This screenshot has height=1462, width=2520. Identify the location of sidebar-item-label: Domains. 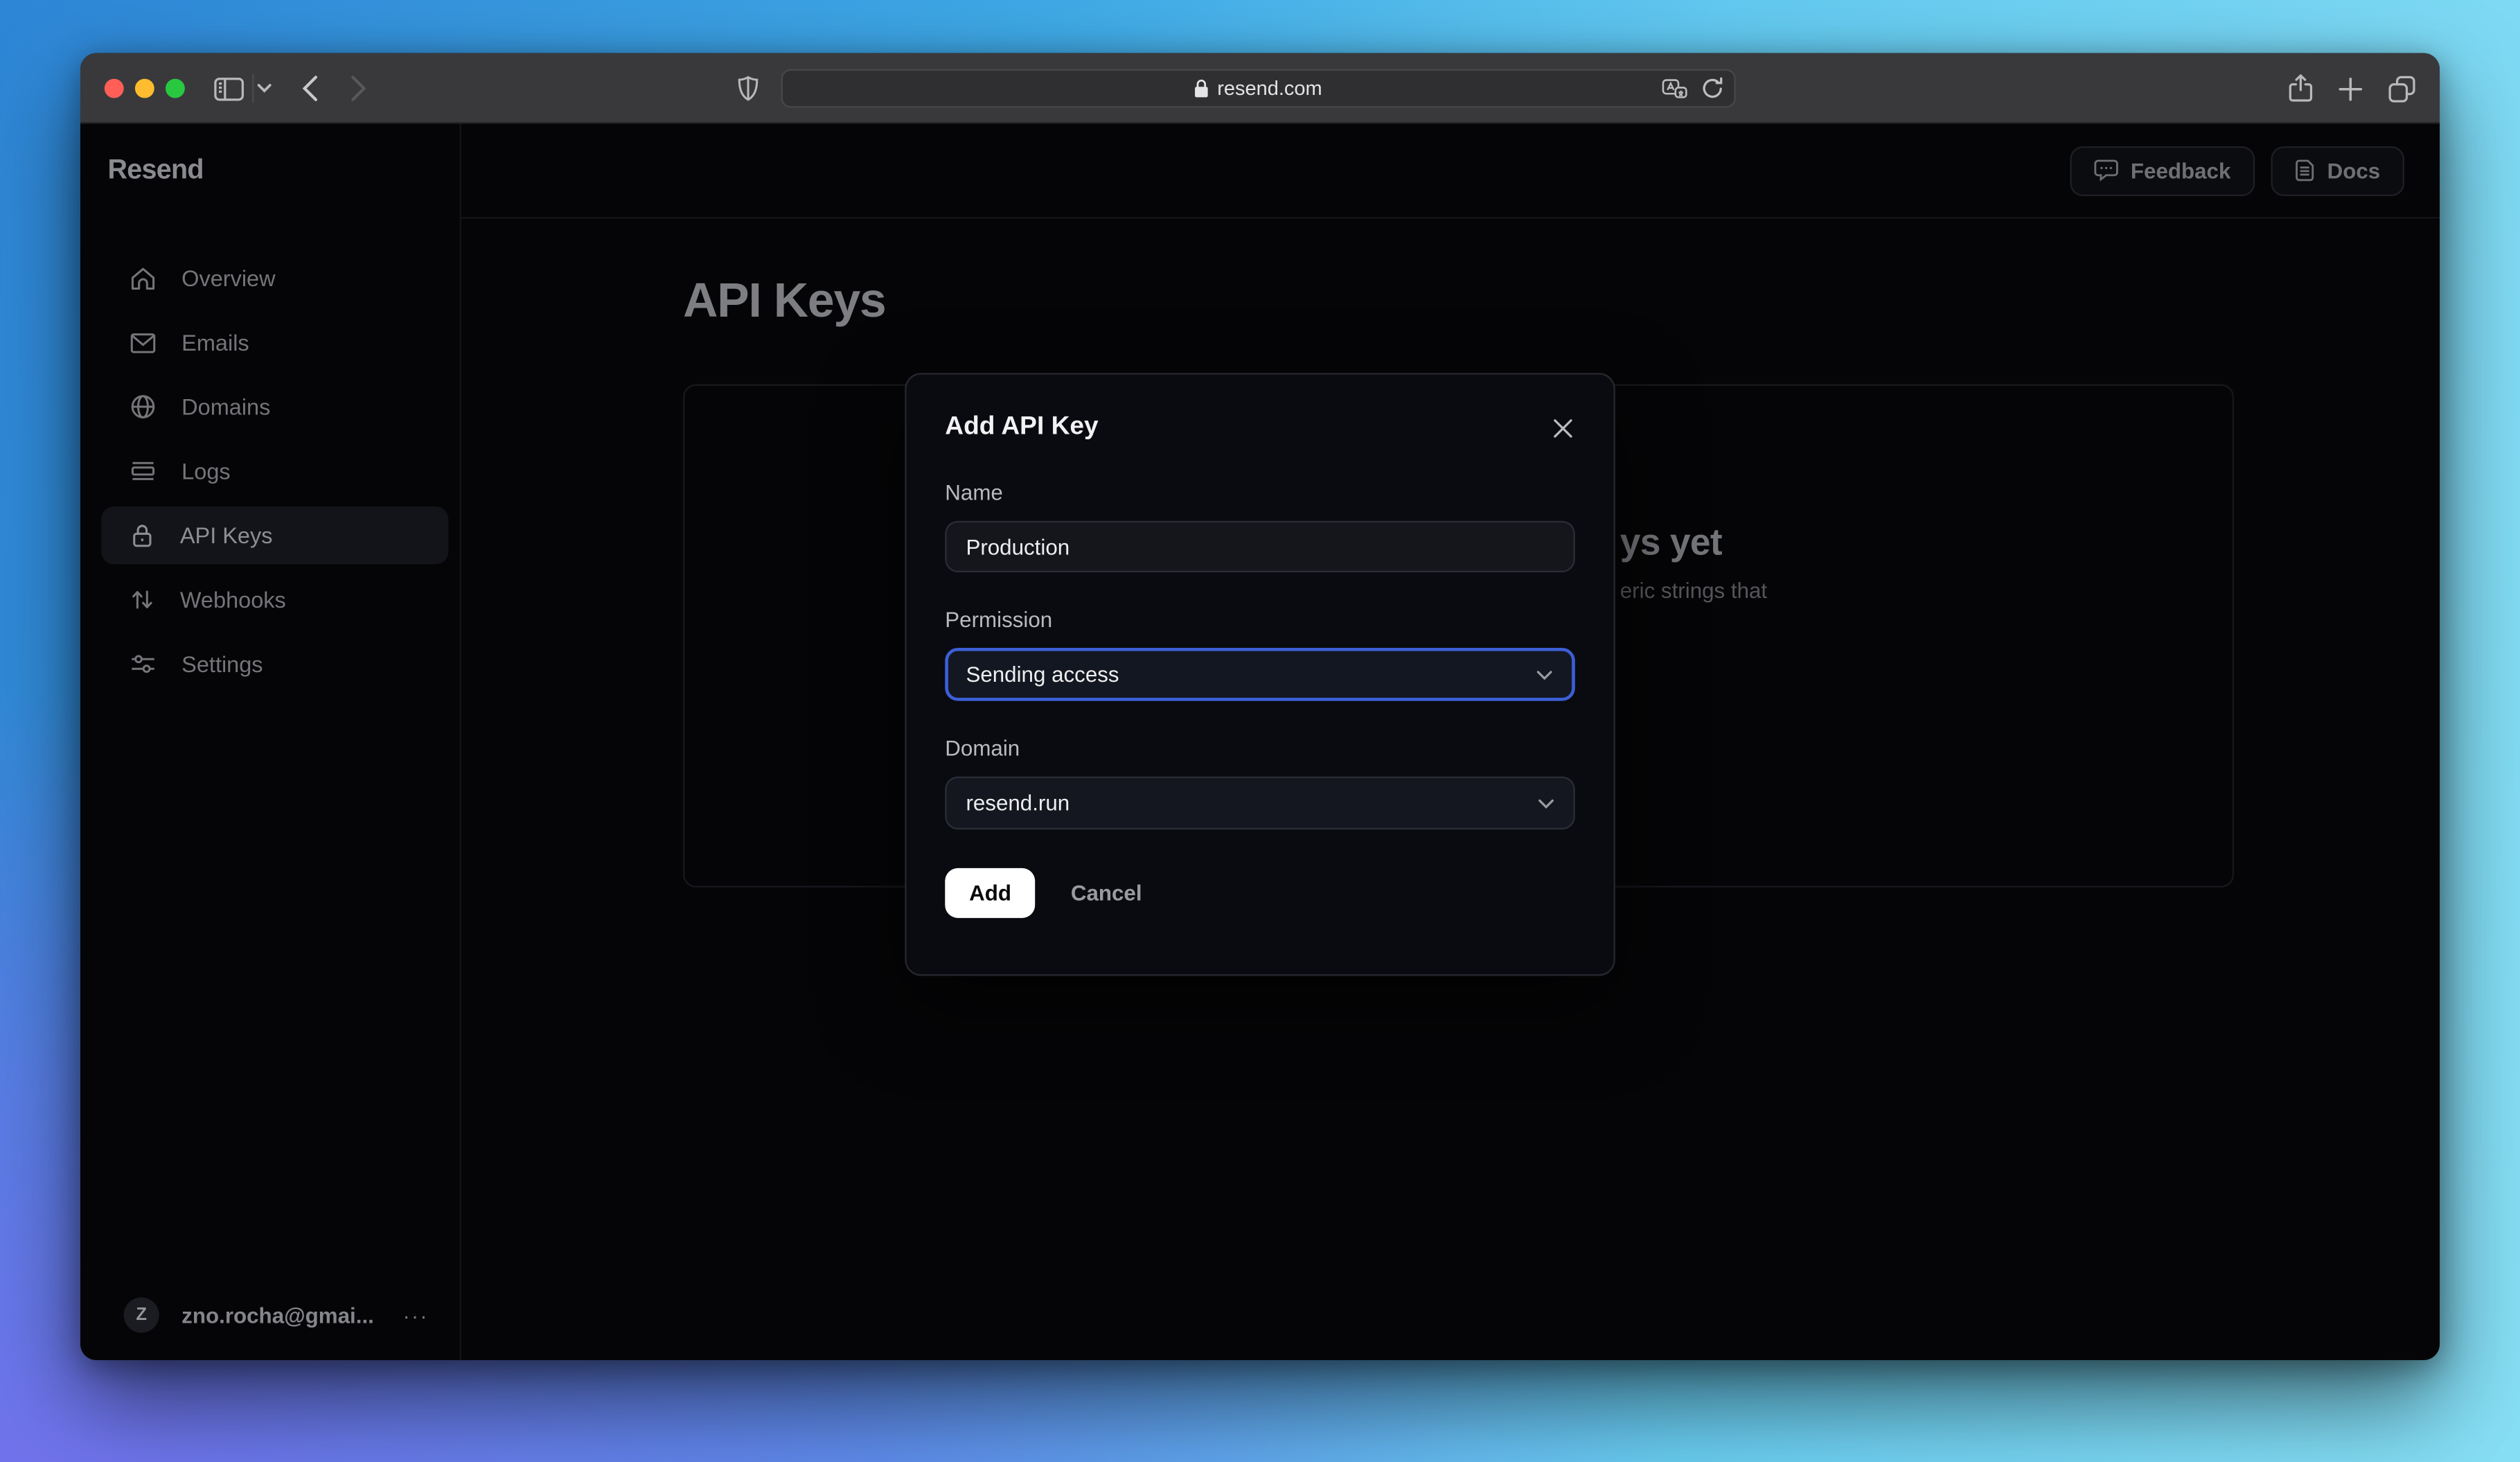
(226, 407).